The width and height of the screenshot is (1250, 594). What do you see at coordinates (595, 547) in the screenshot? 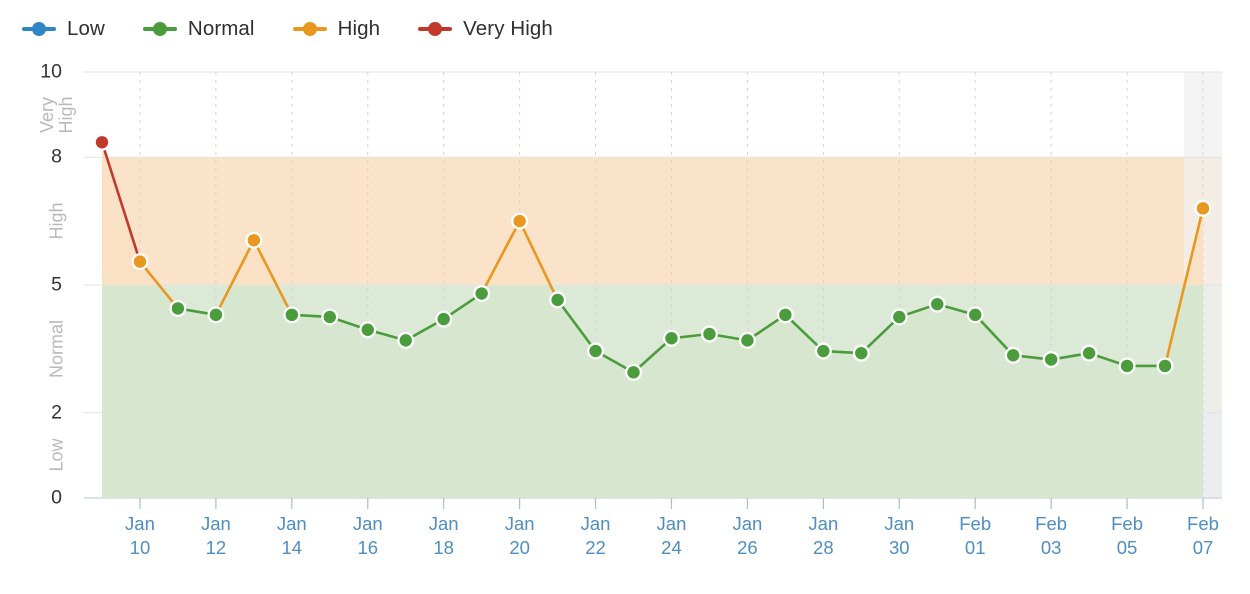
I see `x-tick-day: 22` at bounding box center [595, 547].